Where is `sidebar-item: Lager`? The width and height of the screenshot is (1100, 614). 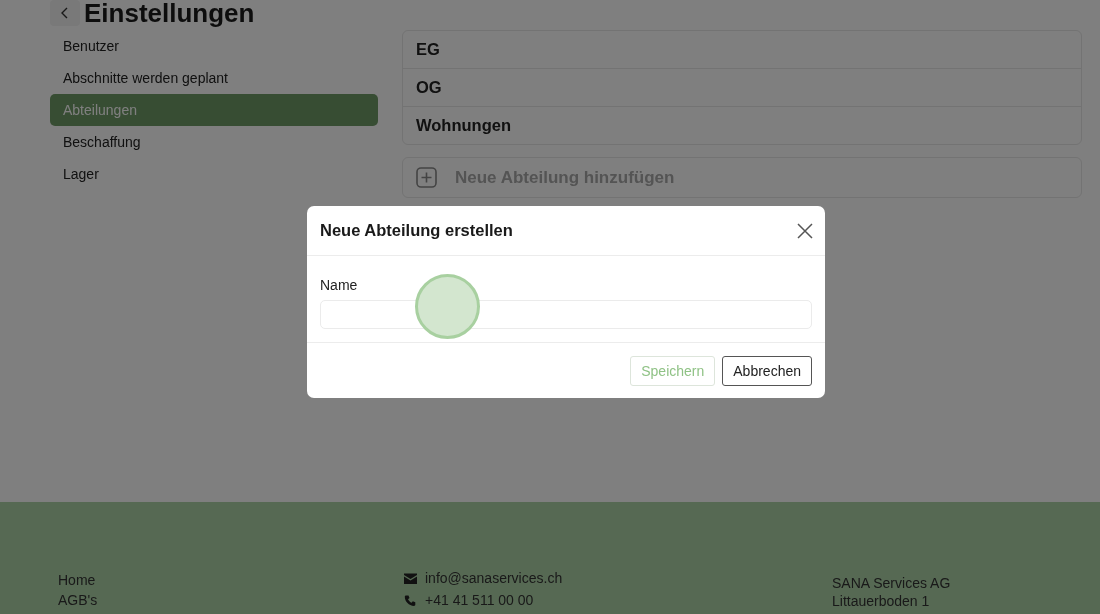
sidebar-item: Lager is located at coordinates (214, 174).